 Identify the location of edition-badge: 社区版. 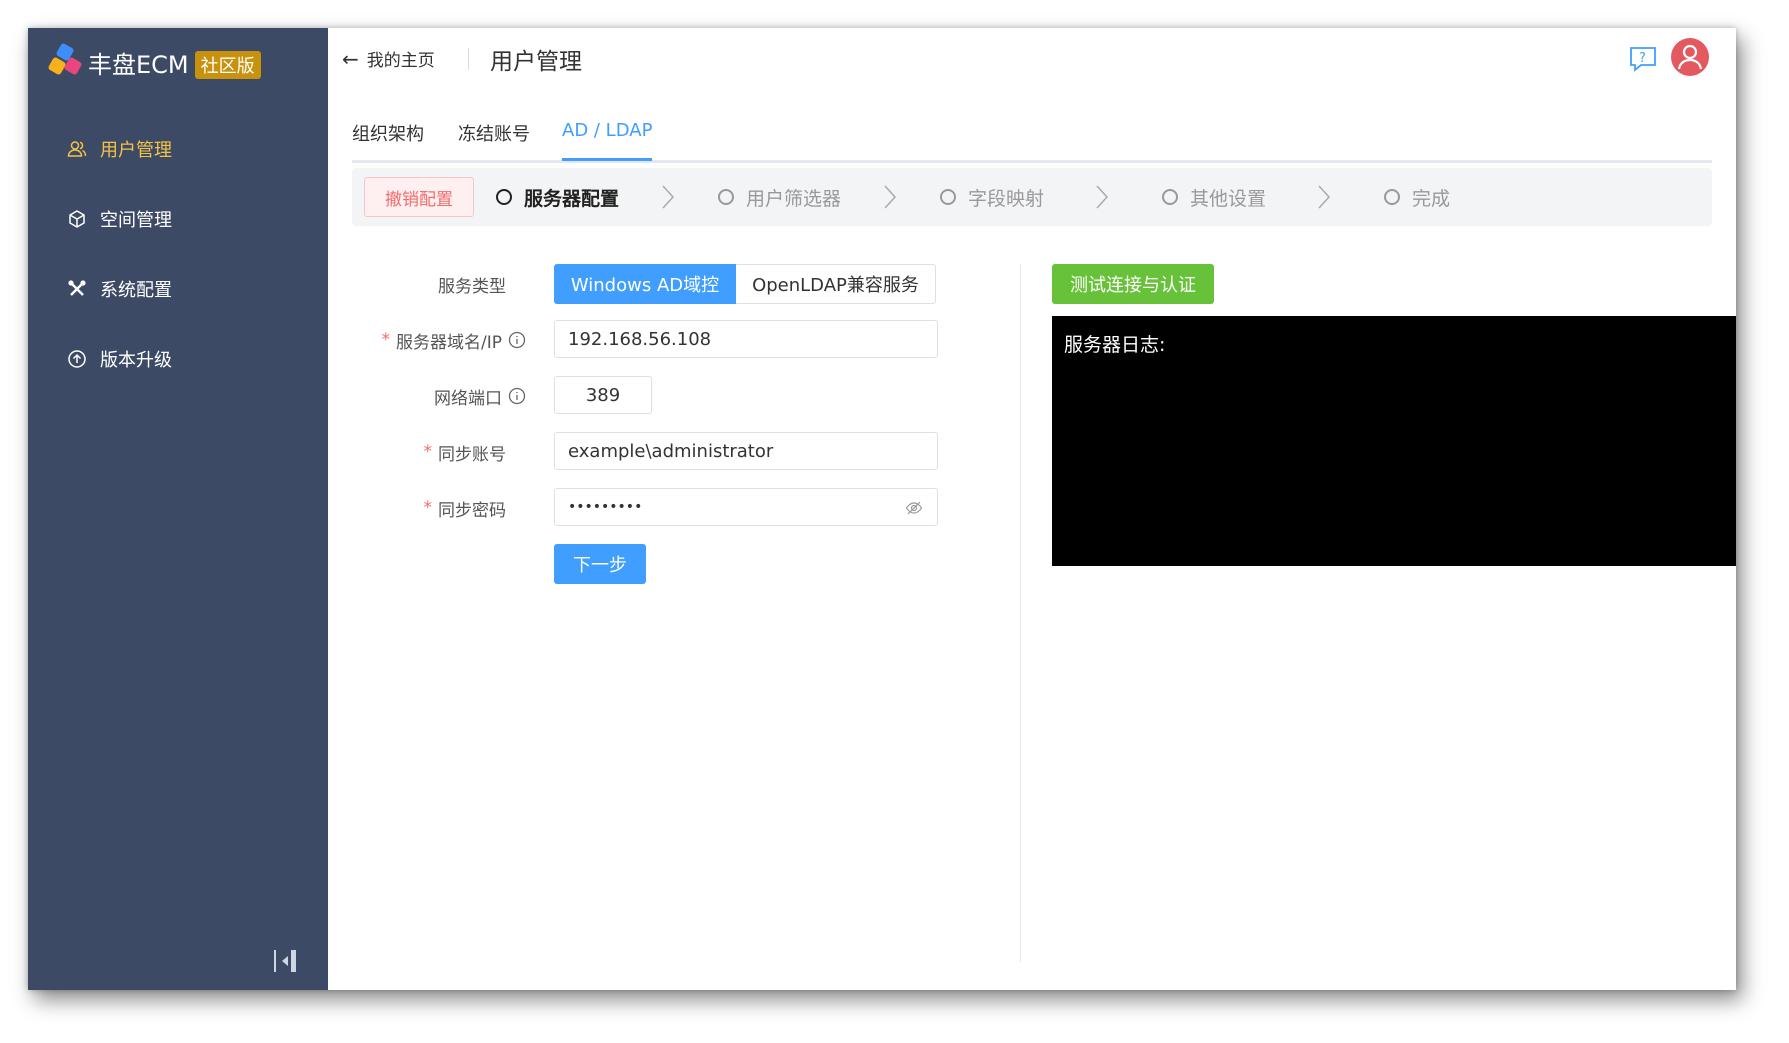
(227, 65).